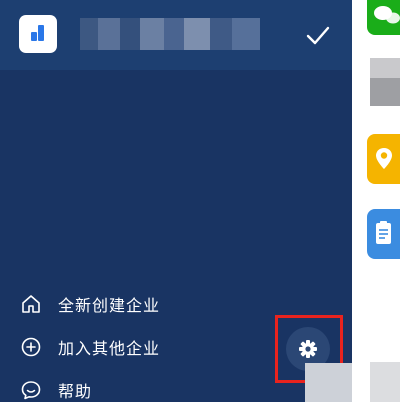 The image size is (400, 402). Describe the element at coordinates (109, 305) in the screenshot. I see `menu-item-label: 全新创建企业` at that location.